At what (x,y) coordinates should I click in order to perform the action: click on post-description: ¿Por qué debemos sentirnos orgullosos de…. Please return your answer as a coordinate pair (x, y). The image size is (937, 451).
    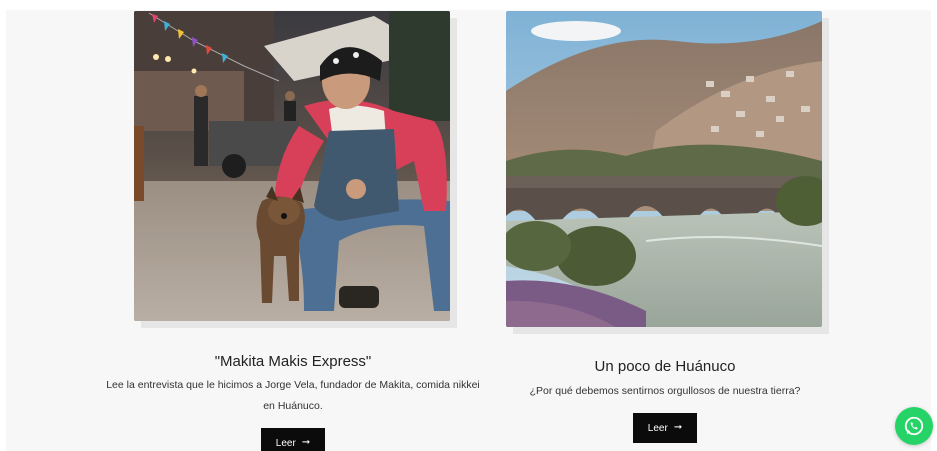
    Looking at the image, I should click on (665, 391).